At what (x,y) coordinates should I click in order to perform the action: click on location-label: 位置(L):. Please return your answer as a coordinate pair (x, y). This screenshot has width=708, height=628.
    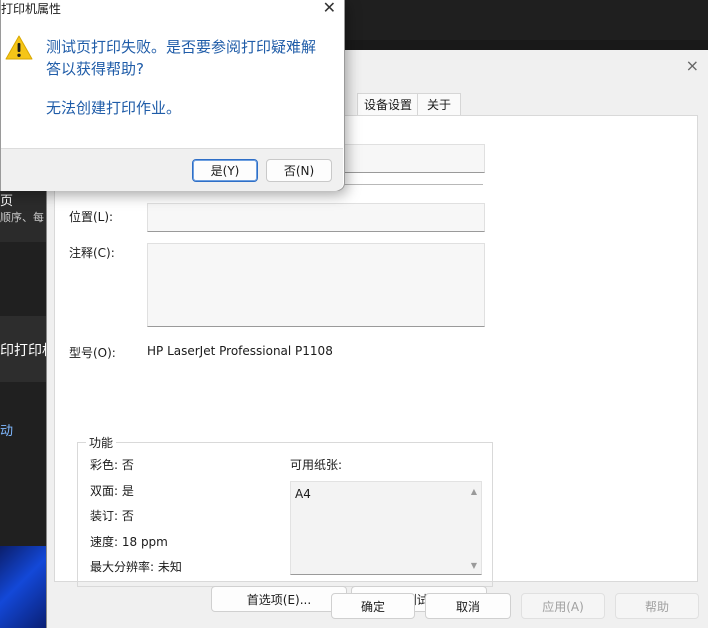
    Looking at the image, I should click on (91, 217).